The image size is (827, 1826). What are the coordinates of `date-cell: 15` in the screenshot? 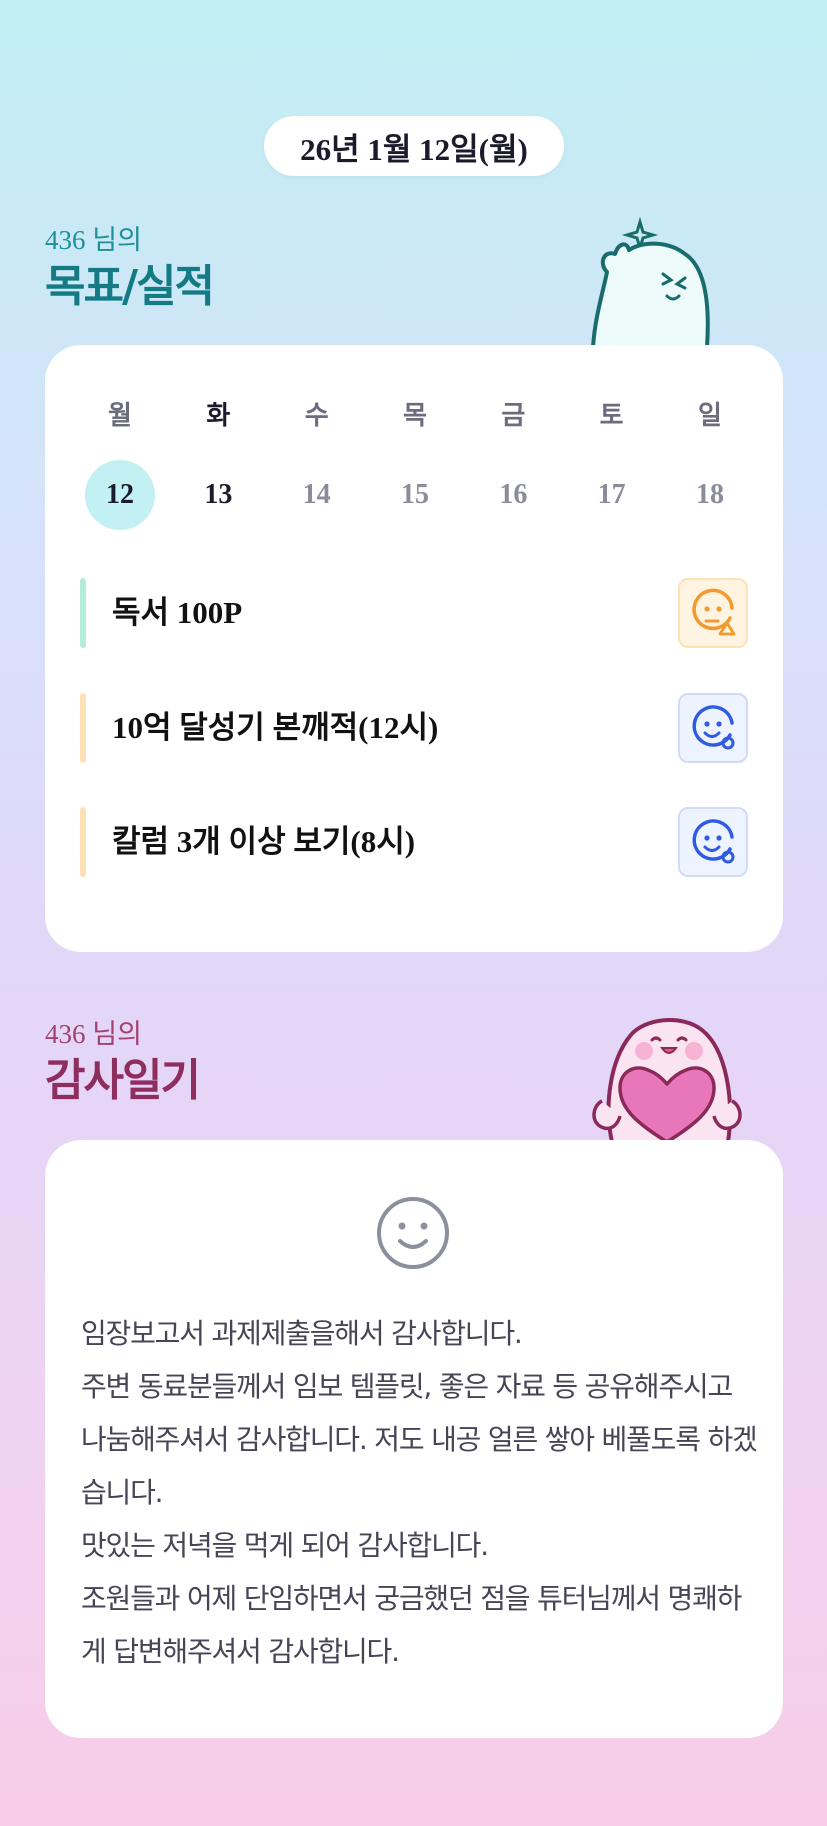 It's located at (415, 495).